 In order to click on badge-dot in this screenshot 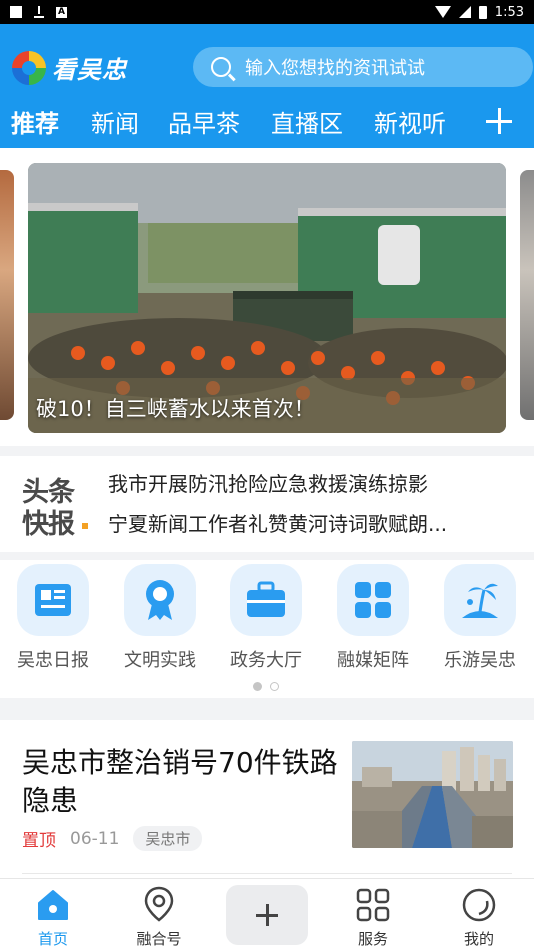, I will do `click(85, 526)`.